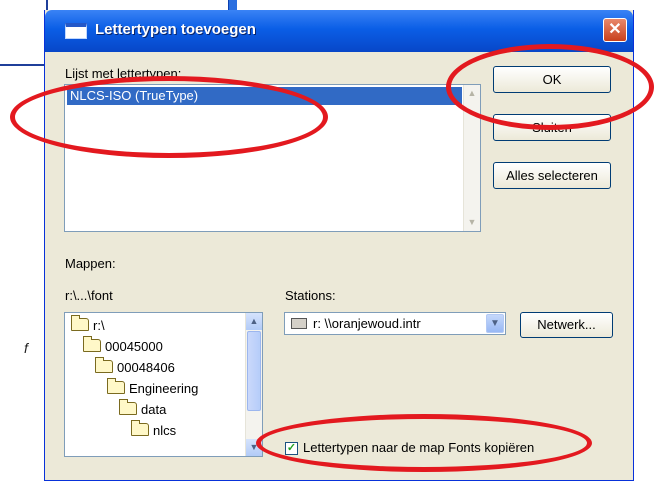 The height and width of the screenshot is (481, 661). I want to click on close-icon: ✕, so click(615, 30).